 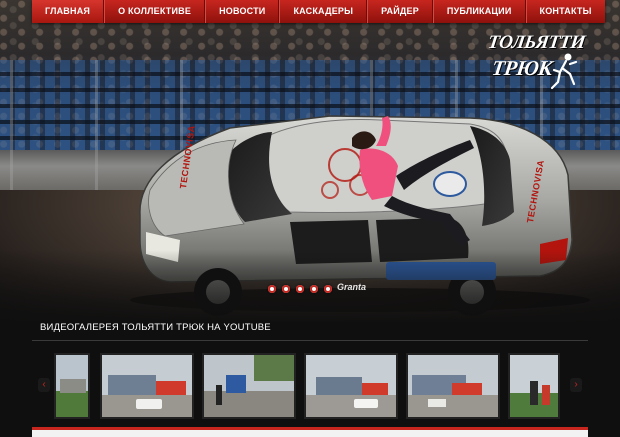 I want to click on nav-item-about: О КОЛЛЕКТИВЕ, so click(x=155, y=11).